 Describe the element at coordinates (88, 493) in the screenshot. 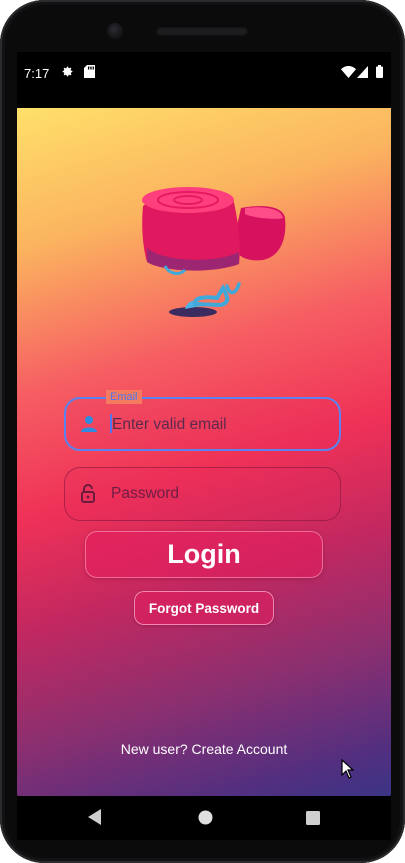

I see `lock-icon` at that location.